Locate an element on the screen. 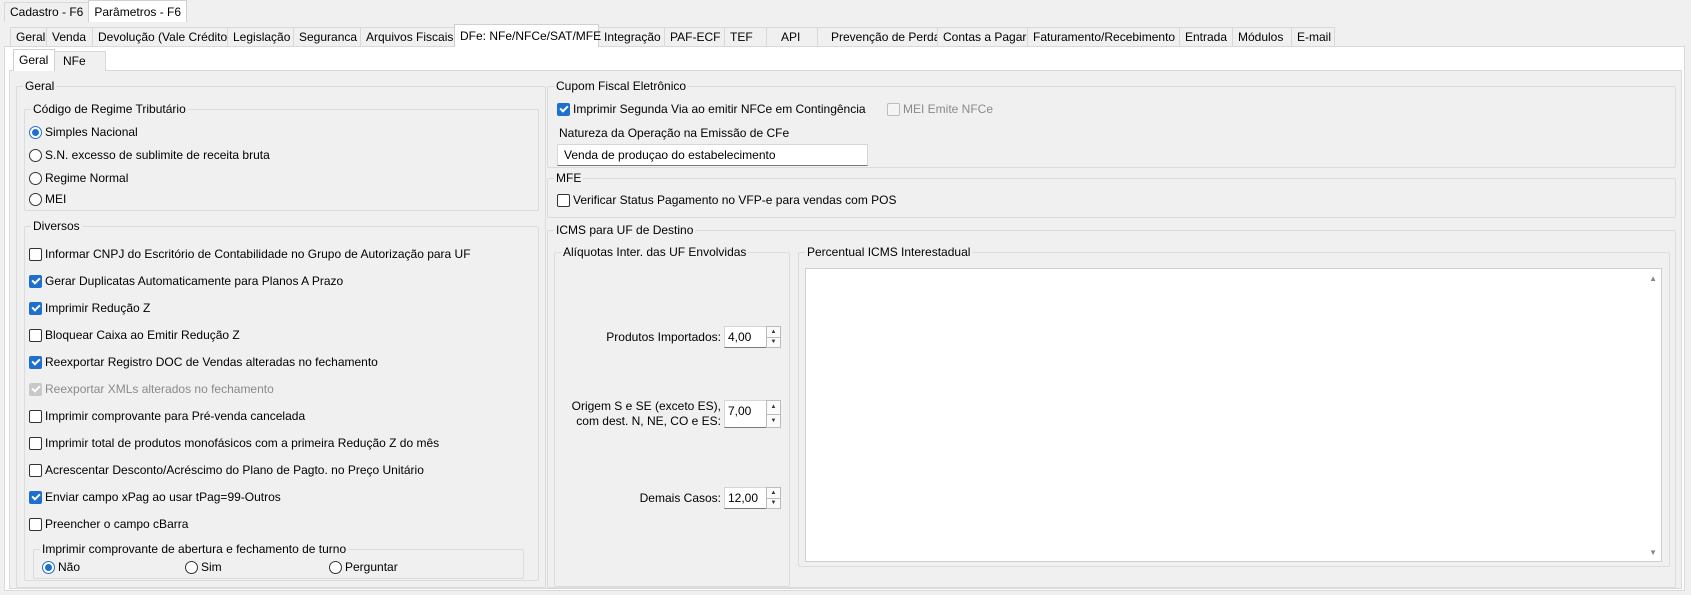 The image size is (1691, 595). radio-regime-normal: Regime Normal is located at coordinates (78, 178).